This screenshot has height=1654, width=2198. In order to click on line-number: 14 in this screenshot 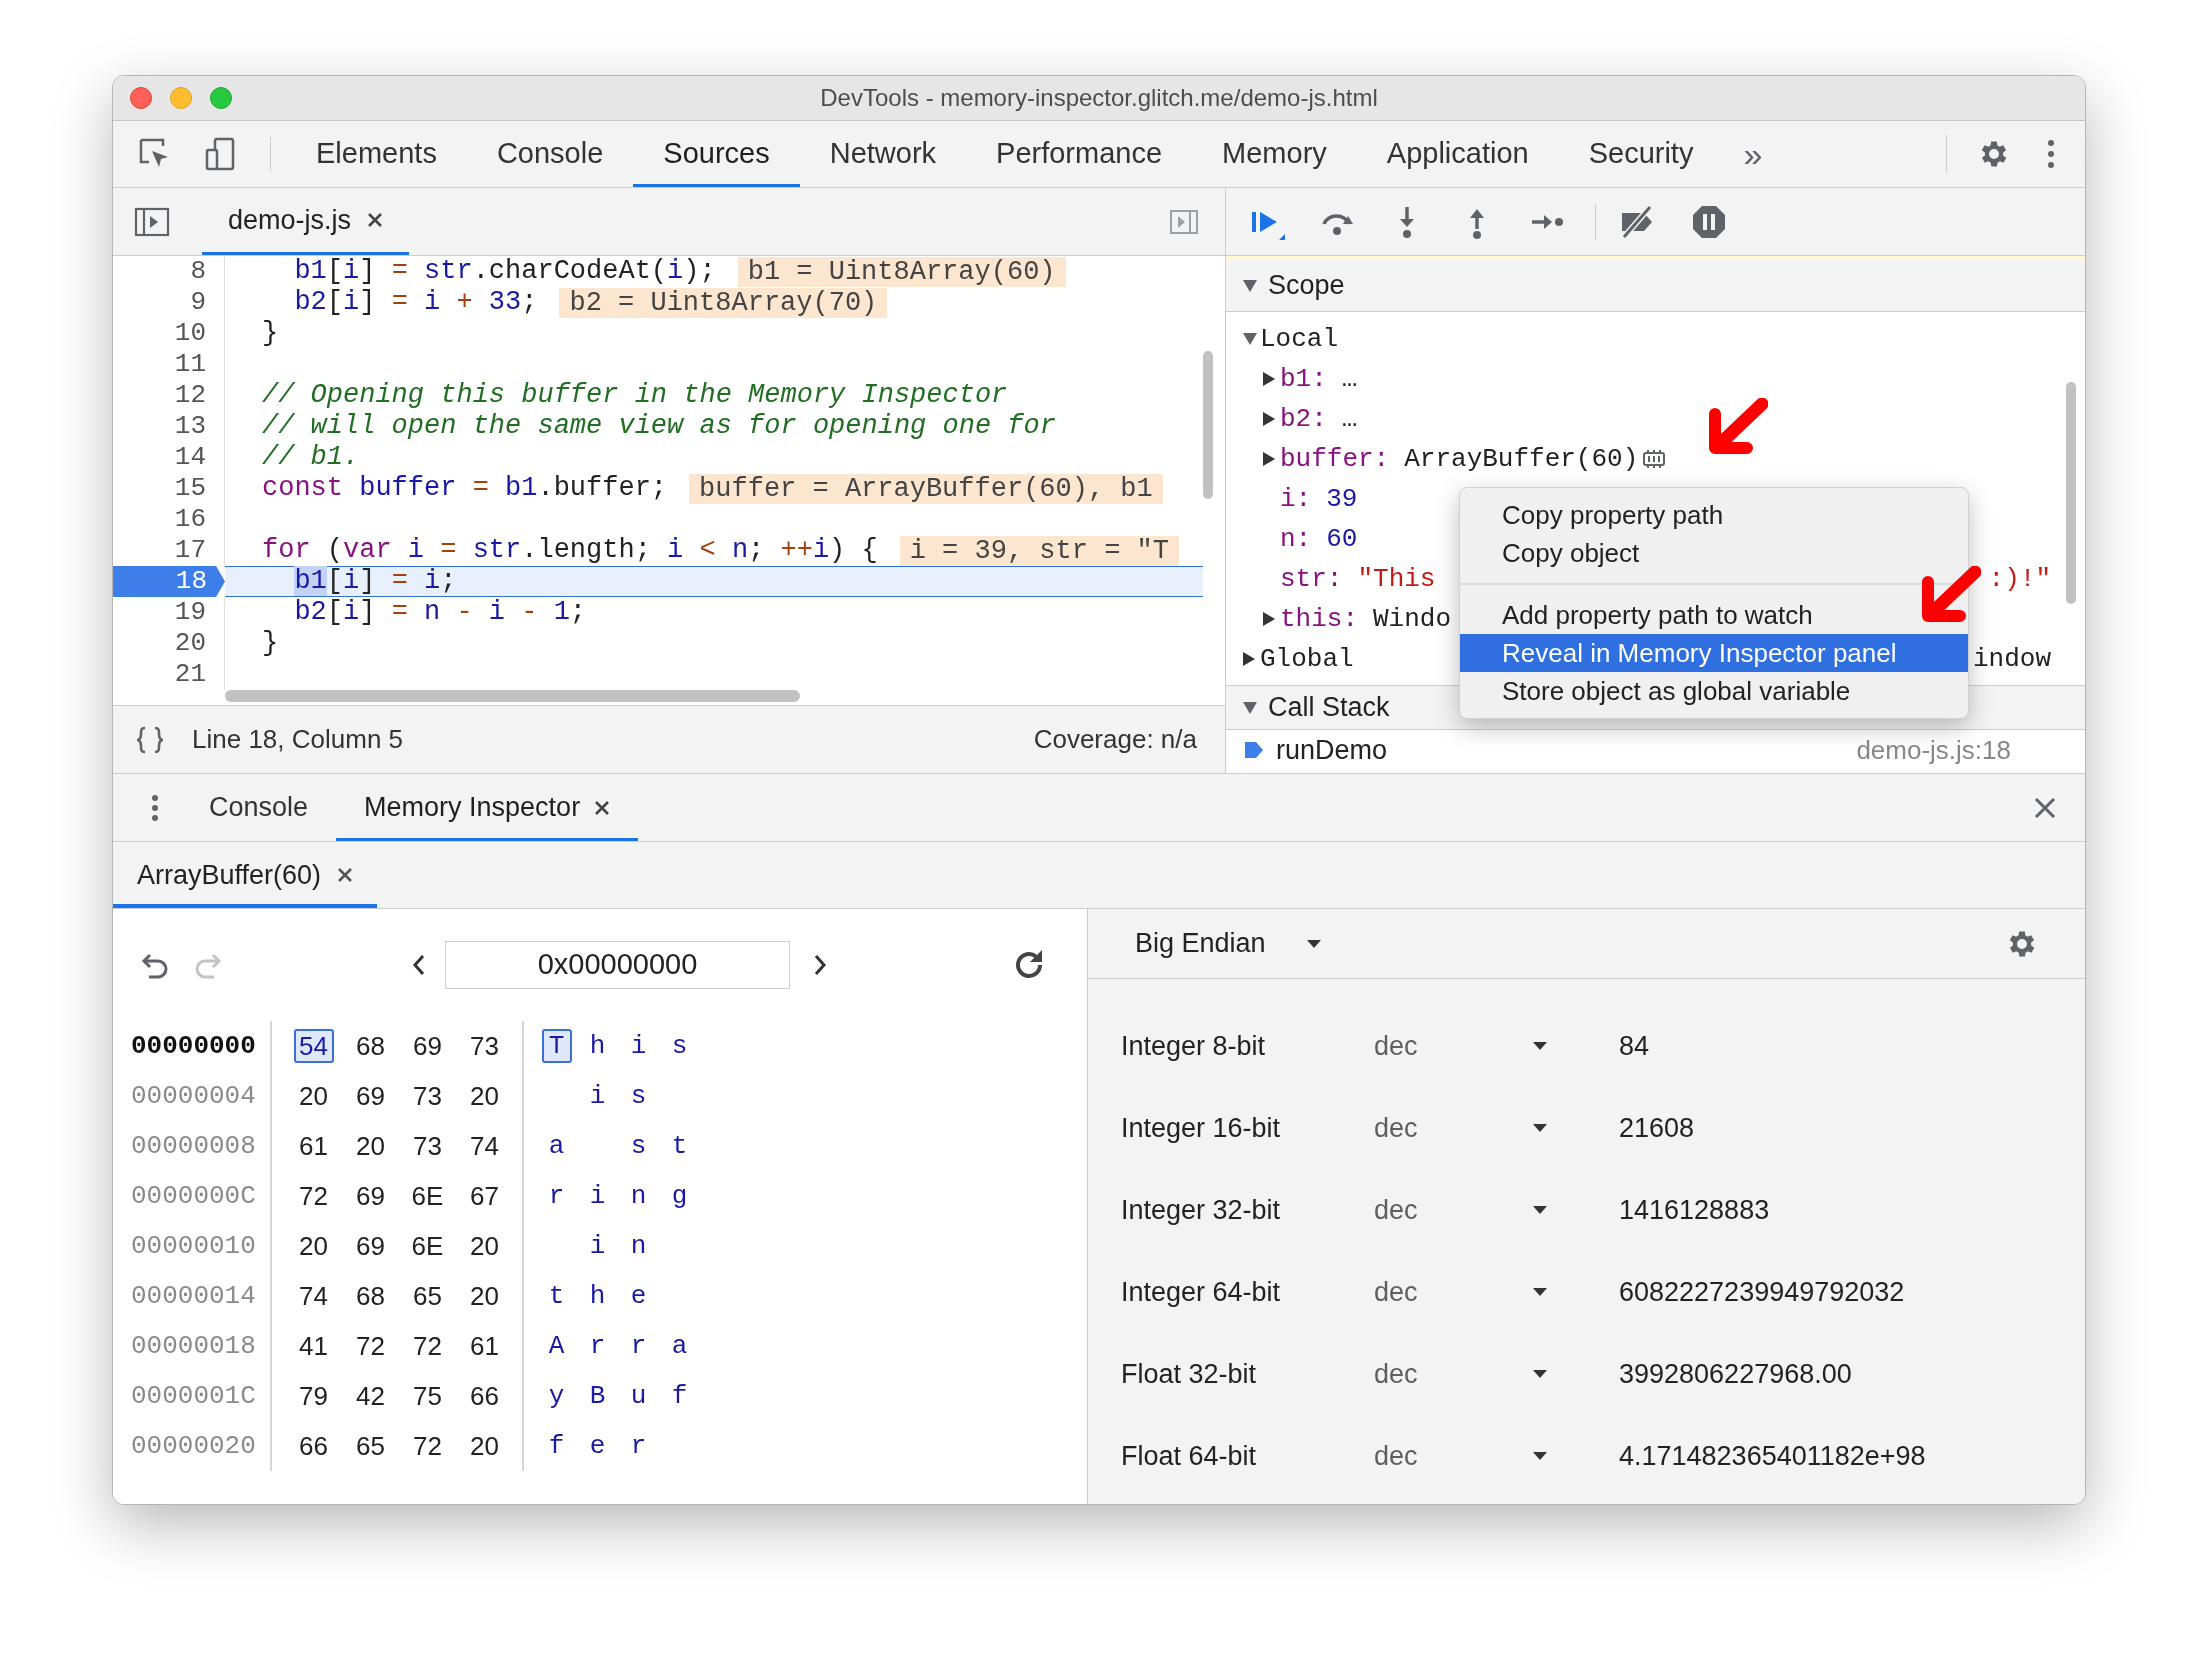, I will do `click(190, 457)`.